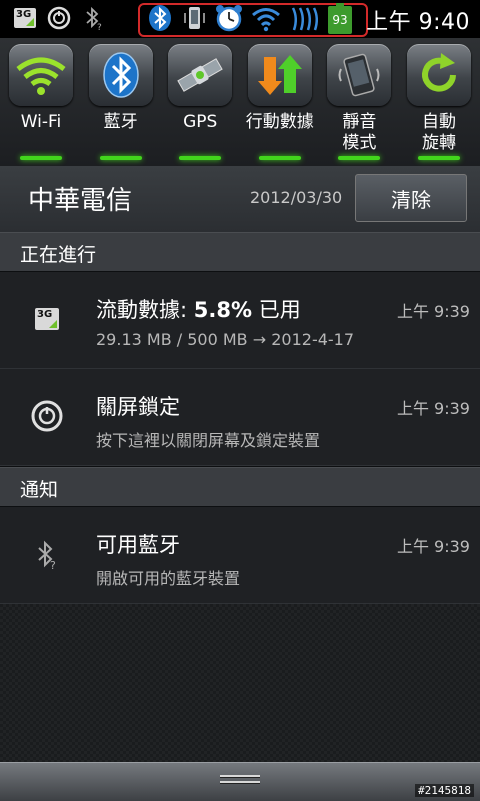 The width and height of the screenshot is (480, 801). Describe the element at coordinates (279, 75) in the screenshot. I see `data-arrows-icon` at that location.